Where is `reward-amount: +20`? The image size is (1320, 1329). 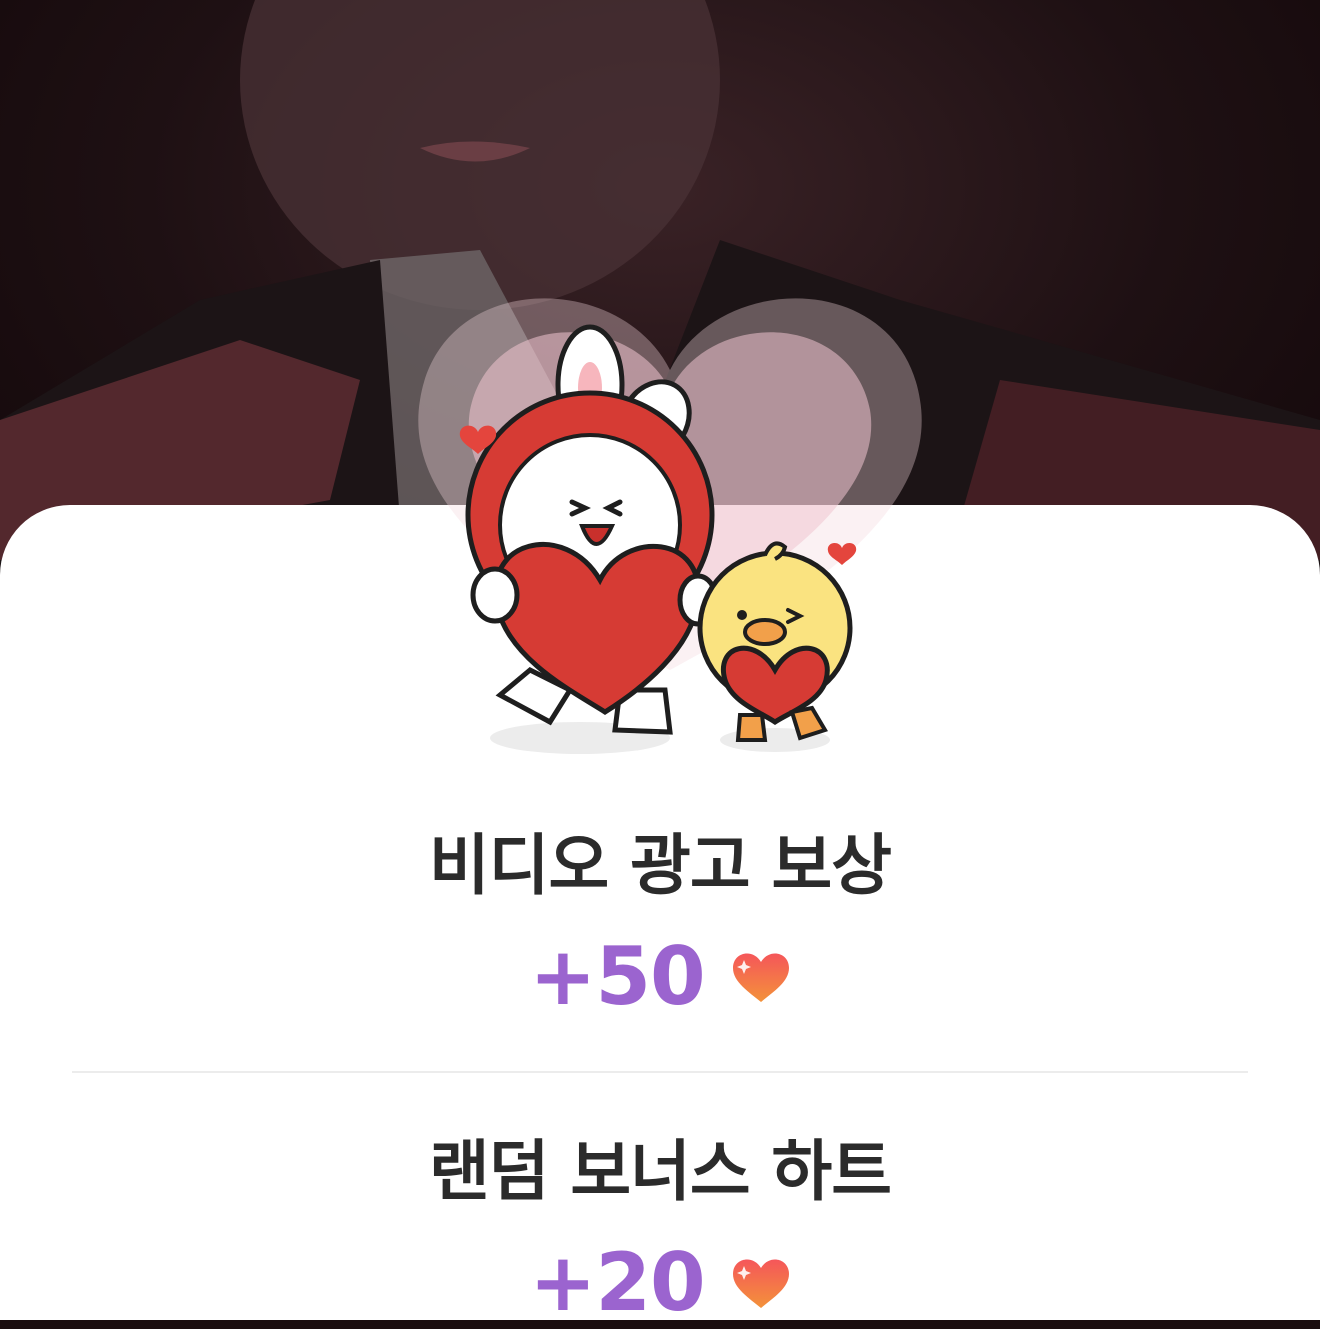
reward-amount: +20 is located at coordinates (617, 1282).